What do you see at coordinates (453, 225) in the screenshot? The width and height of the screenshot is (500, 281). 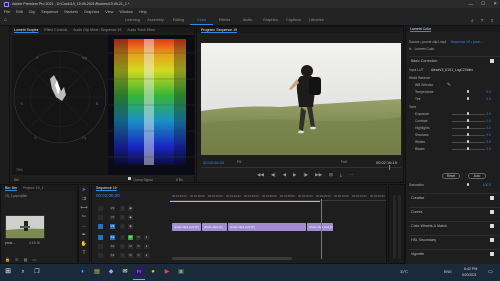 I see `color-wheels-section: Color Wheels & Match` at bounding box center [453, 225].